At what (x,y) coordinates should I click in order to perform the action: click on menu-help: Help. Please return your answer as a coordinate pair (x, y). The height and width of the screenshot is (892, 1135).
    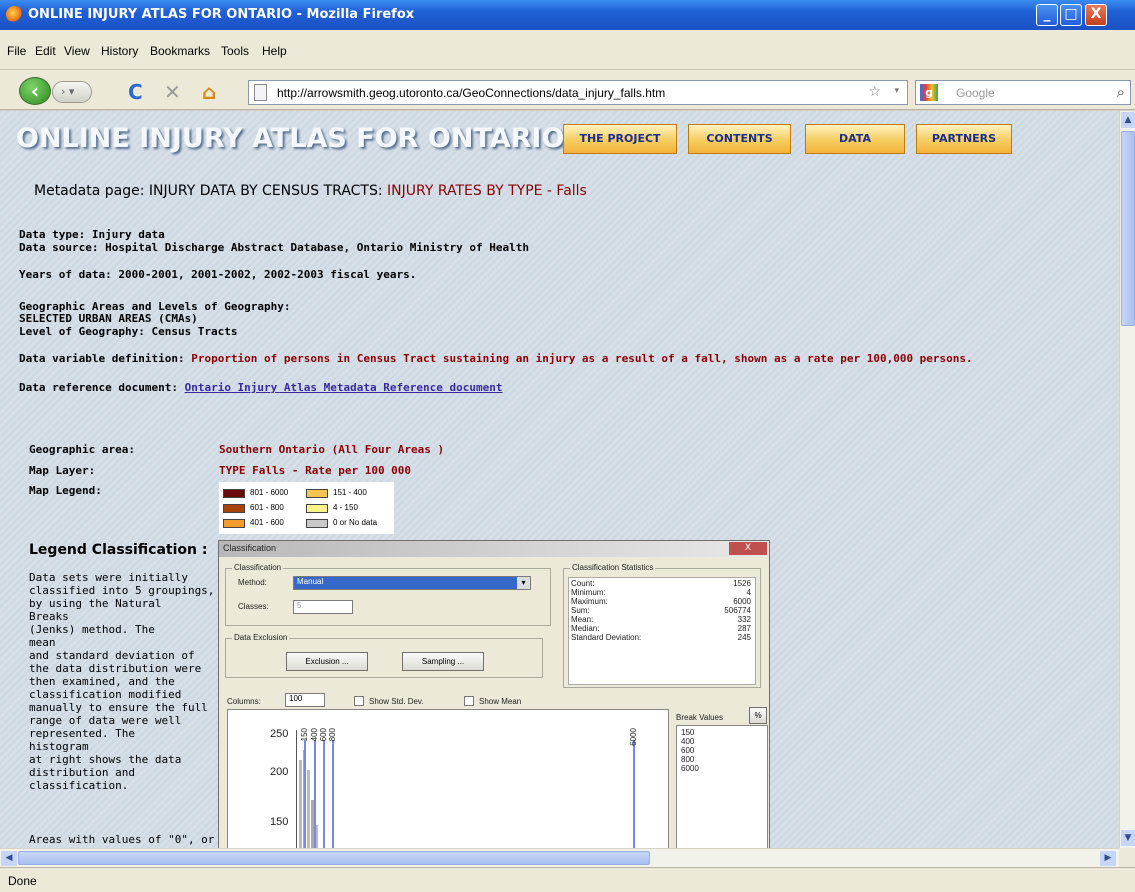
    Looking at the image, I should click on (274, 51).